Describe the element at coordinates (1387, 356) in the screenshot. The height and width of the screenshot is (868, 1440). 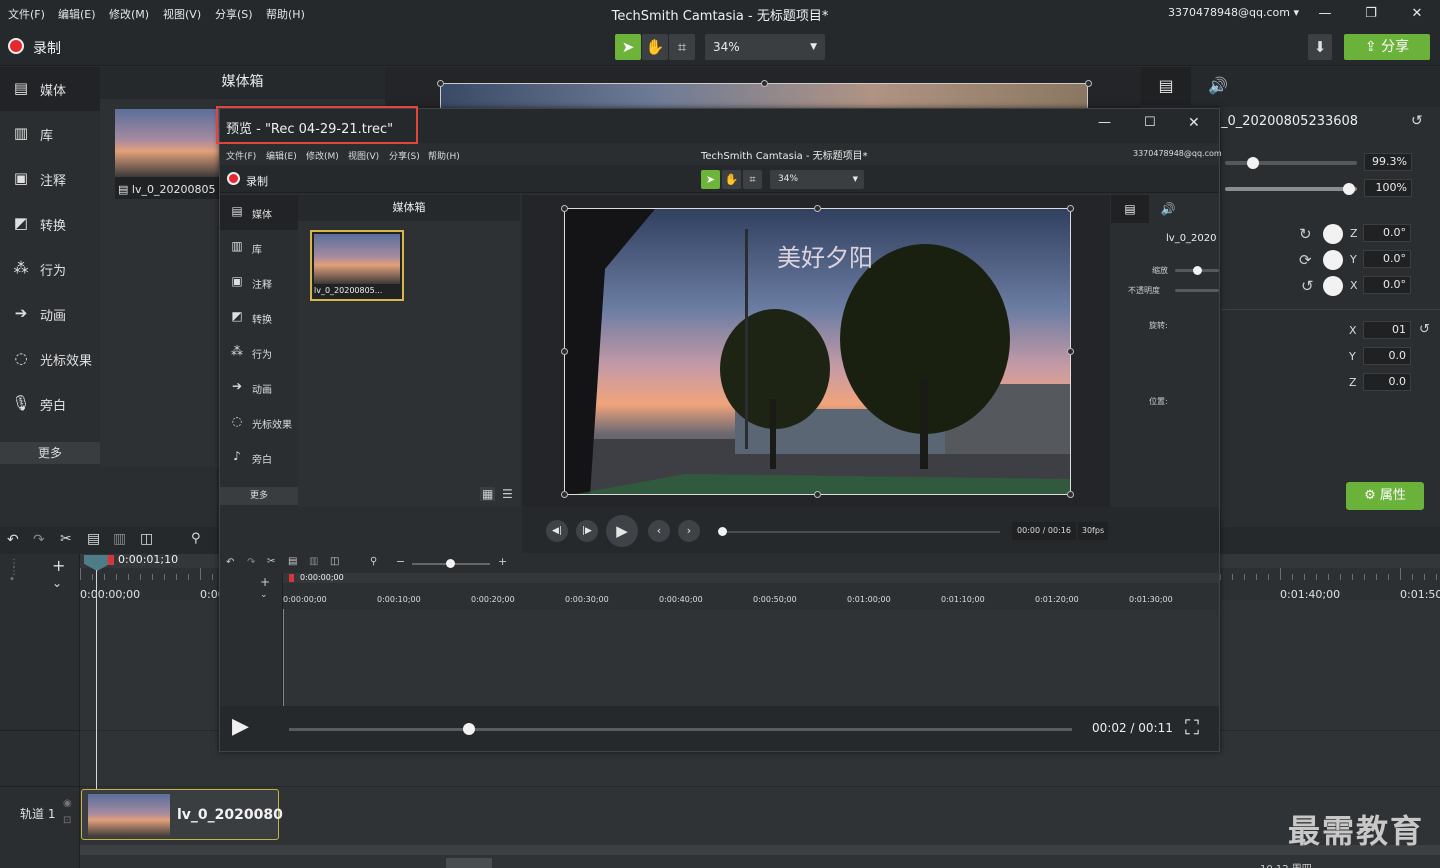
I see `position-y-field: 0.0` at that location.